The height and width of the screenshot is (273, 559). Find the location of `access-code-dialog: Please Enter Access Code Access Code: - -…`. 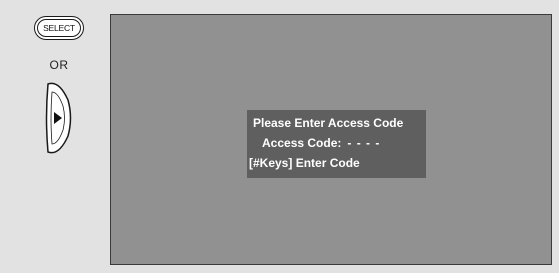

access-code-dialog: Please Enter Access Code Access Code: - -… is located at coordinates (336, 144).